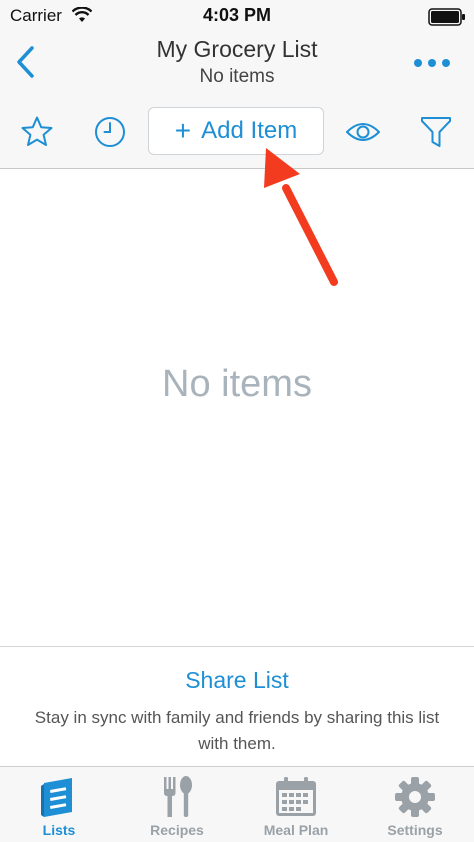  What do you see at coordinates (447, 19) in the screenshot?
I see `battery-icon` at bounding box center [447, 19].